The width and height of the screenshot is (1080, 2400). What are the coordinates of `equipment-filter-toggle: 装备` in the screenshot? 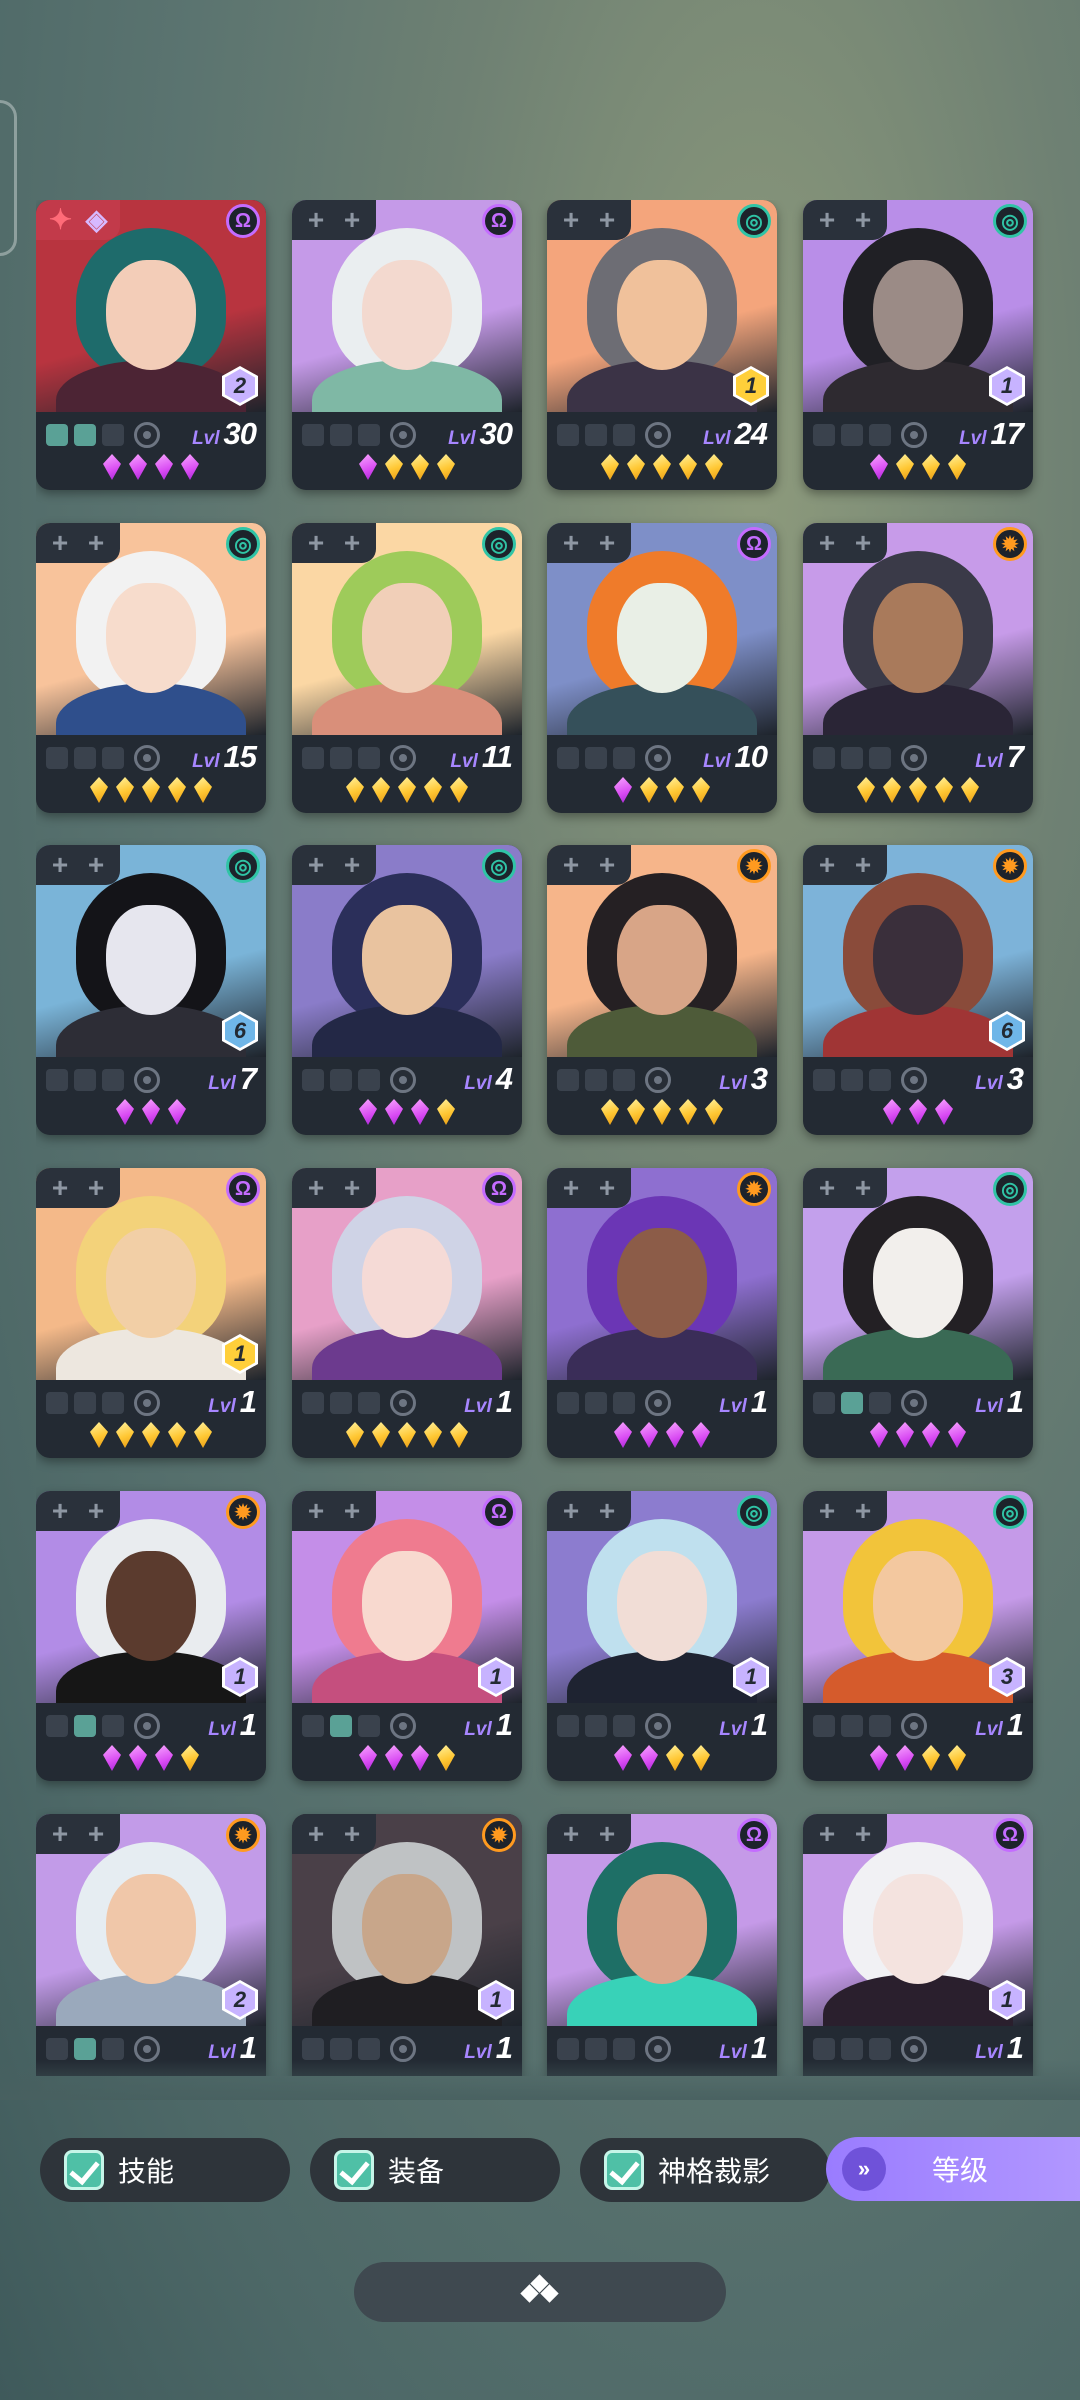 It's located at (435, 2170).